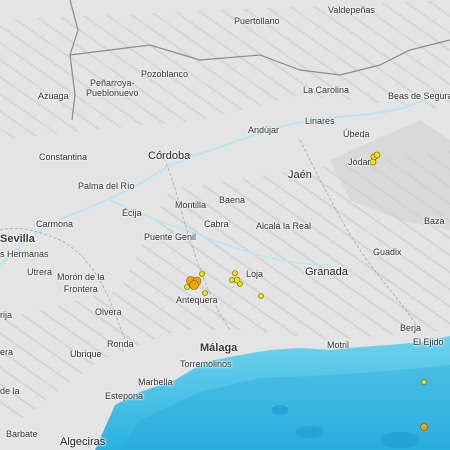  I want to click on place-barbate: Barbate, so click(22, 434).